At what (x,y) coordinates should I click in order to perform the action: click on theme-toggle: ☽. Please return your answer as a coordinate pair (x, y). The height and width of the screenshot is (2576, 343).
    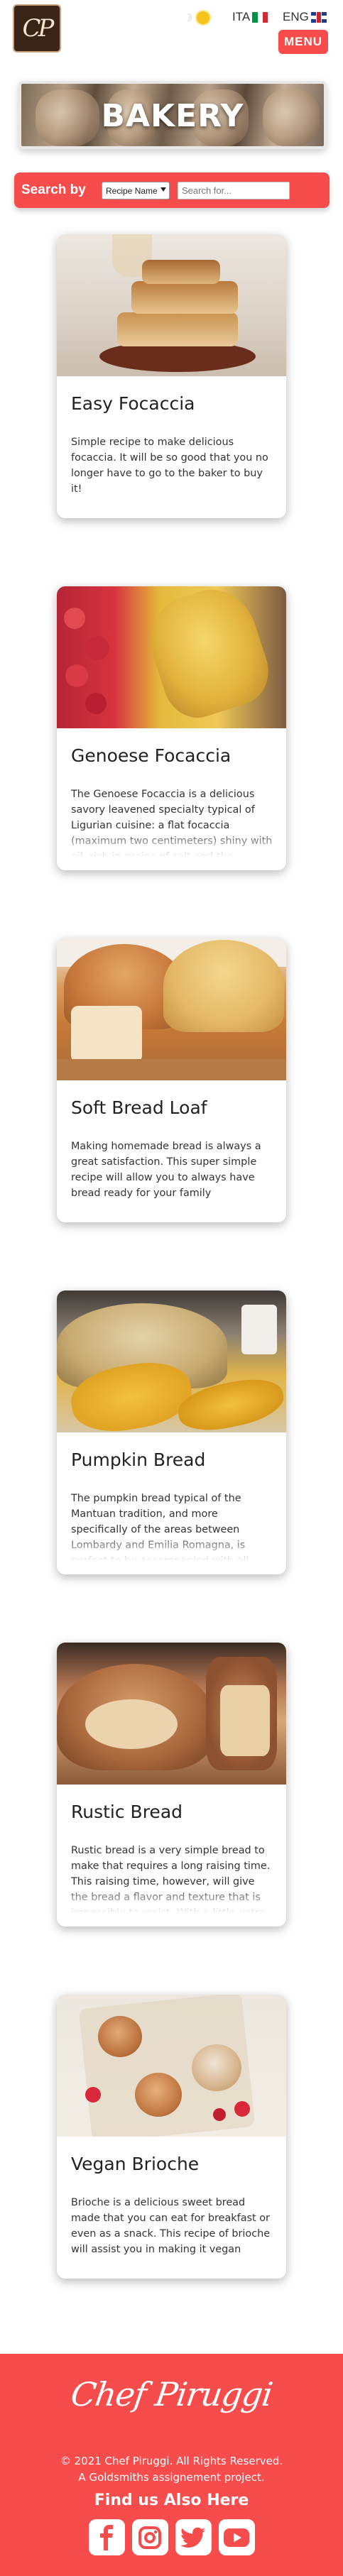
    Looking at the image, I should click on (197, 17).